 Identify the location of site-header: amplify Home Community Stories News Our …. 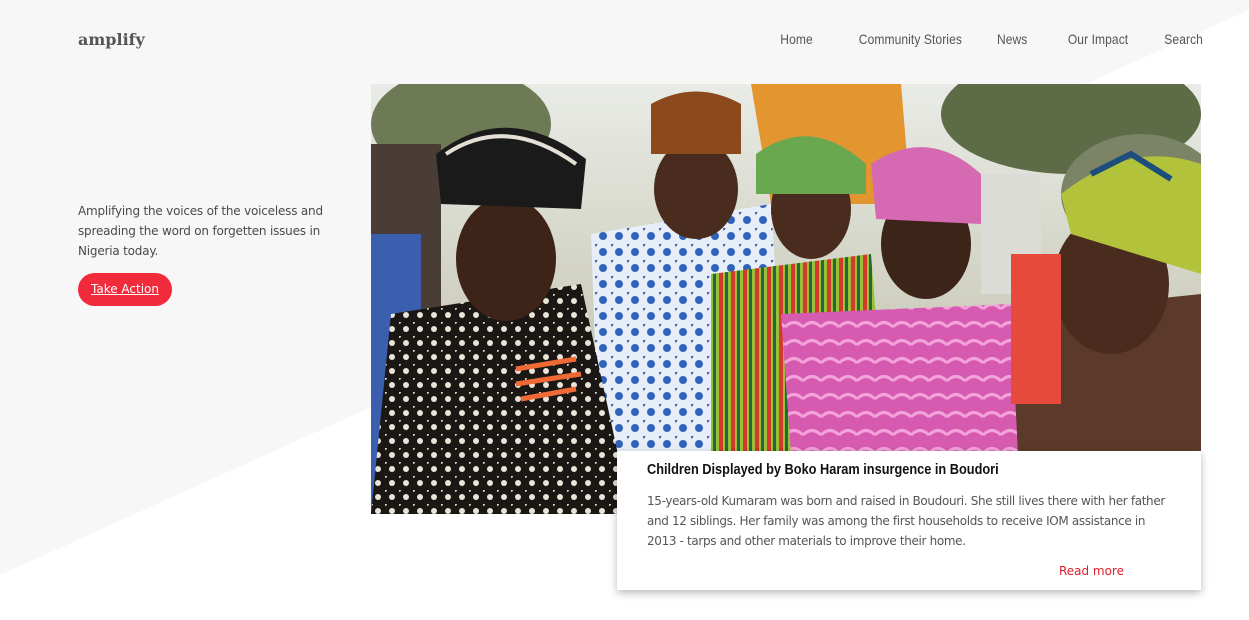
(624, 40).